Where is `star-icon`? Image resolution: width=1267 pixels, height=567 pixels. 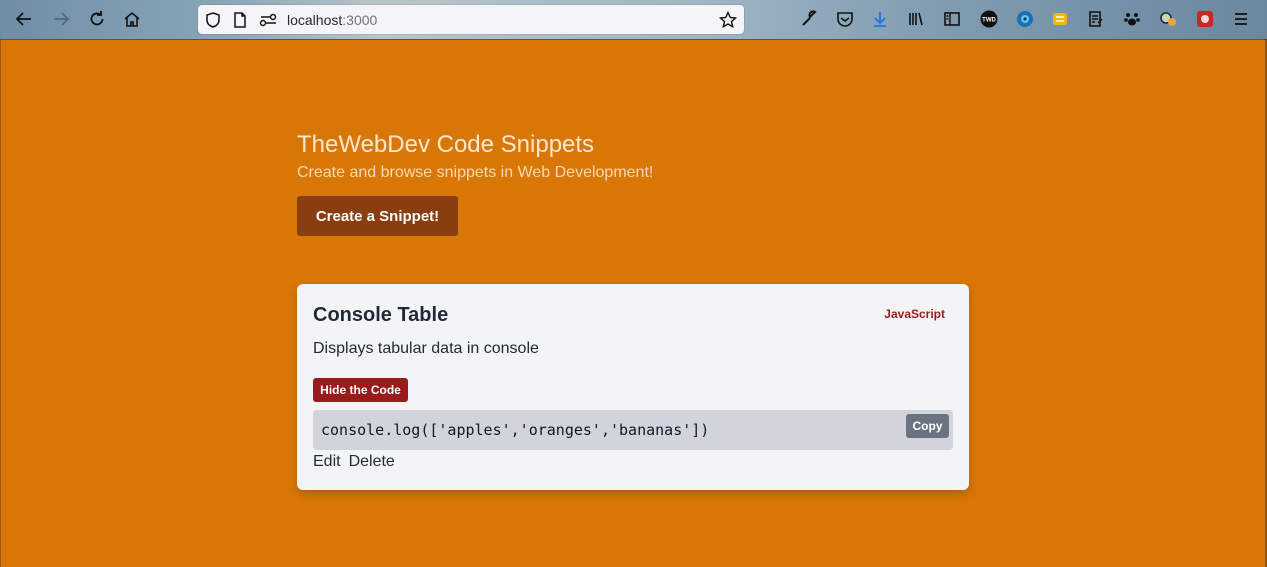 star-icon is located at coordinates (728, 20).